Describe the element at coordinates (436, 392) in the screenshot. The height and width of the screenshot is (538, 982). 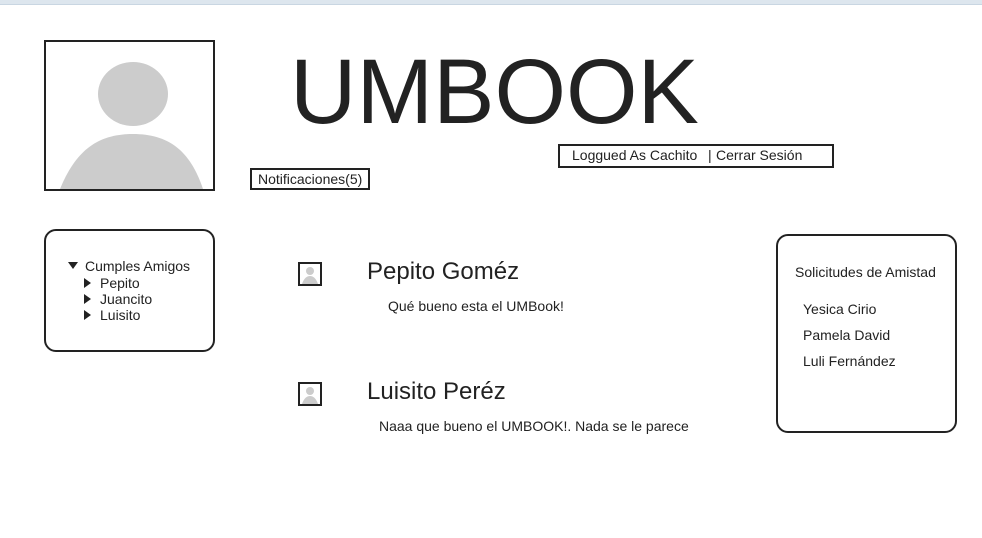
I see `post-author-name: Luisito Peréz` at that location.